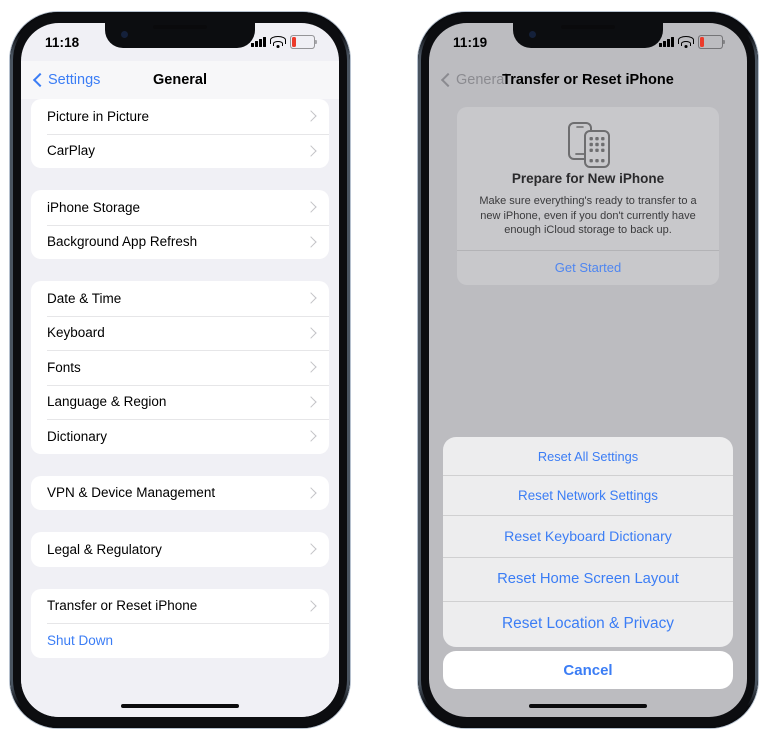 Image resolution: width=768 pixels, height=739 pixels. Describe the element at coordinates (588, 579) in the screenshot. I see `action-reset-home-screen-layout: Reset Home Screen Layout` at that location.